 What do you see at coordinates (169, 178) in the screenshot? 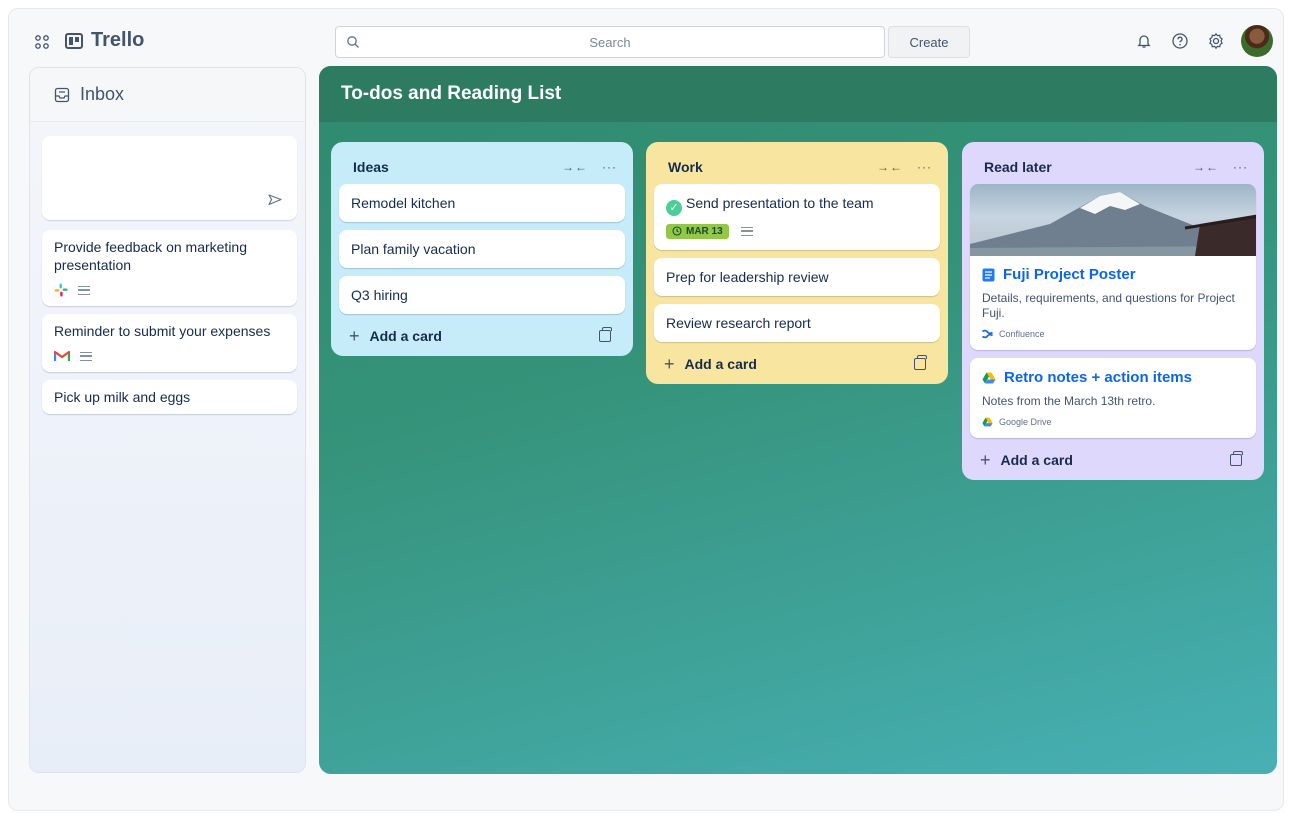
I see `inbox-compose-input` at bounding box center [169, 178].